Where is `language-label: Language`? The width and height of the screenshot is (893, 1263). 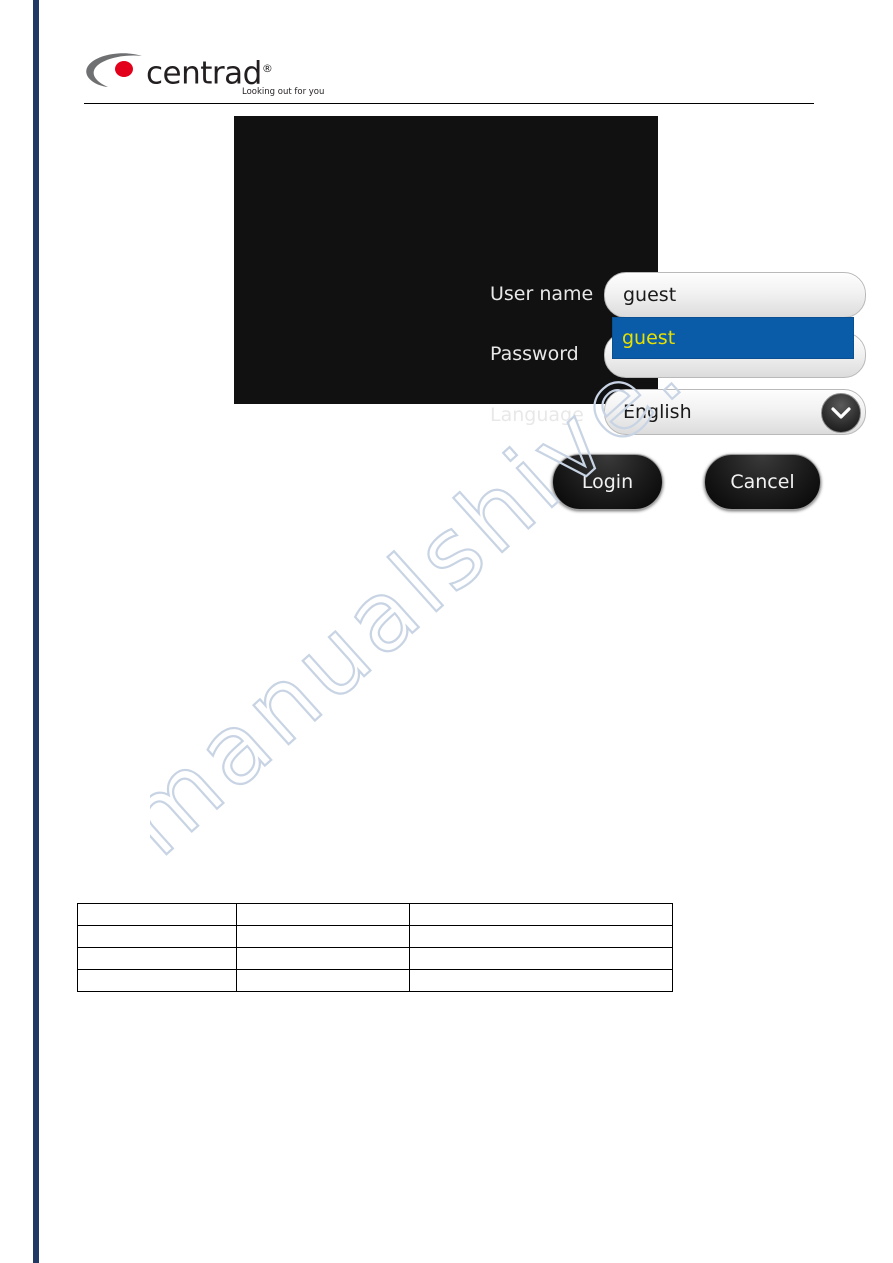
language-label: Language is located at coordinates (537, 415).